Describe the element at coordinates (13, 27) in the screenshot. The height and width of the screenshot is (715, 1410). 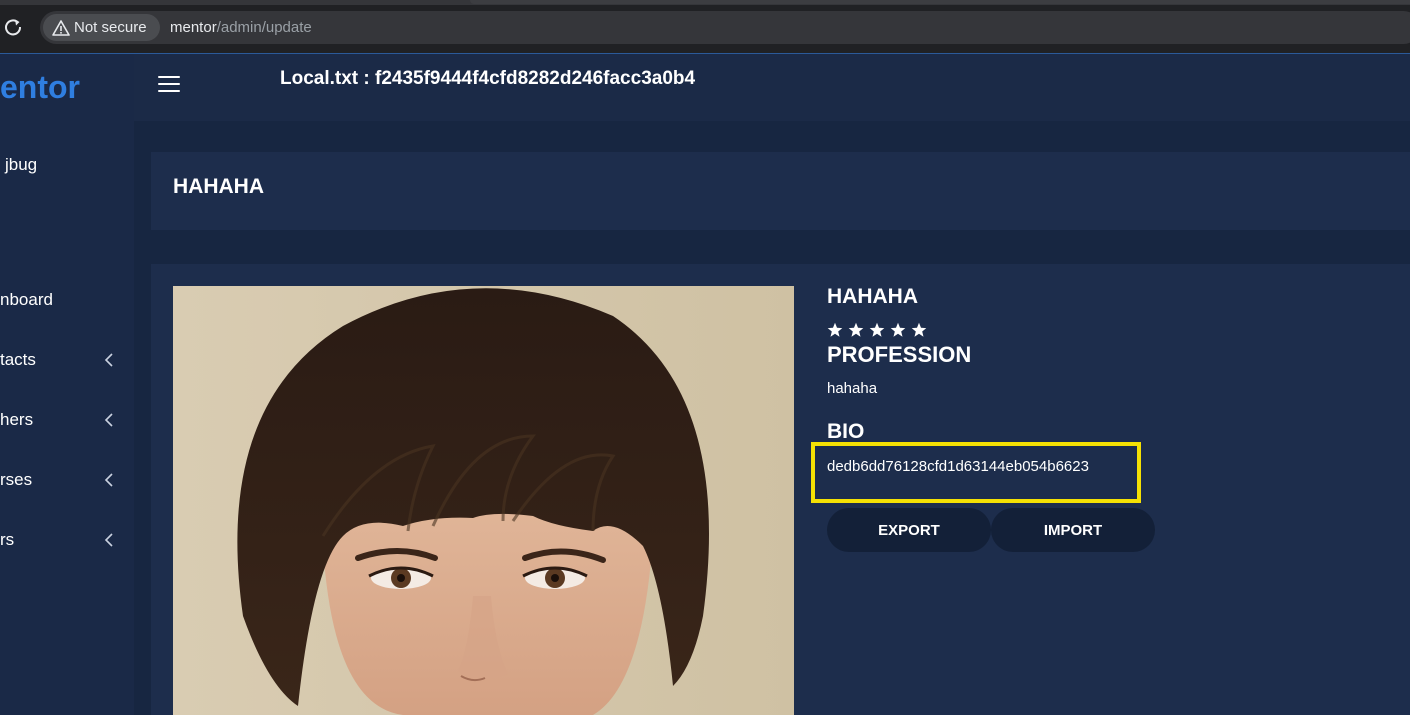
I see `reload-icon` at that location.